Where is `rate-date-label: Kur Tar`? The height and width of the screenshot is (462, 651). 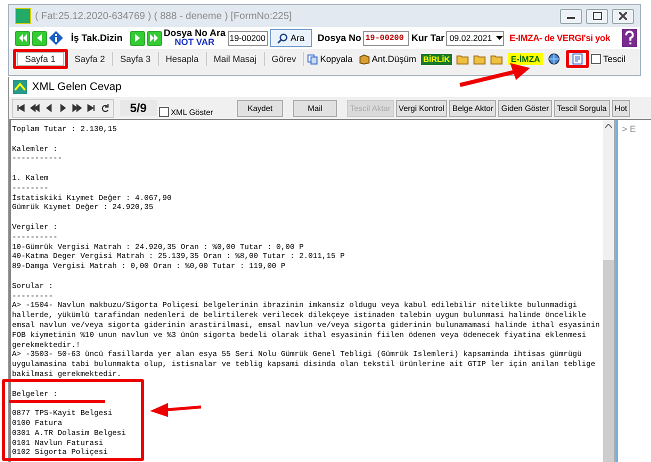
rate-date-label: Kur Tar is located at coordinates (427, 38).